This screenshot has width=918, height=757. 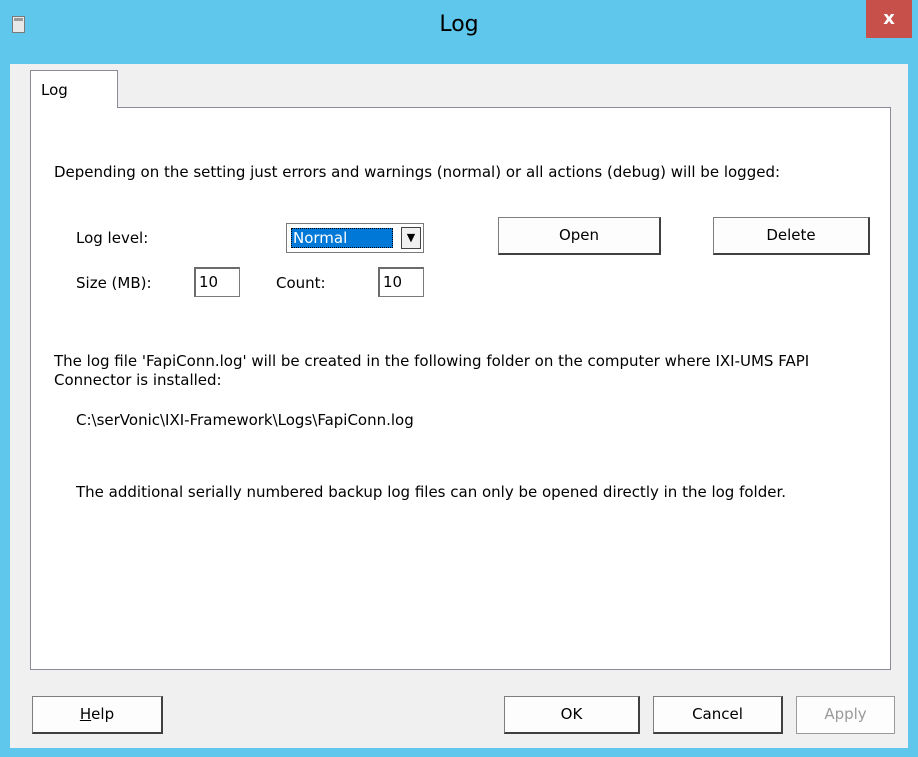 I want to click on chevron-down-icon: ▼, so click(x=411, y=238).